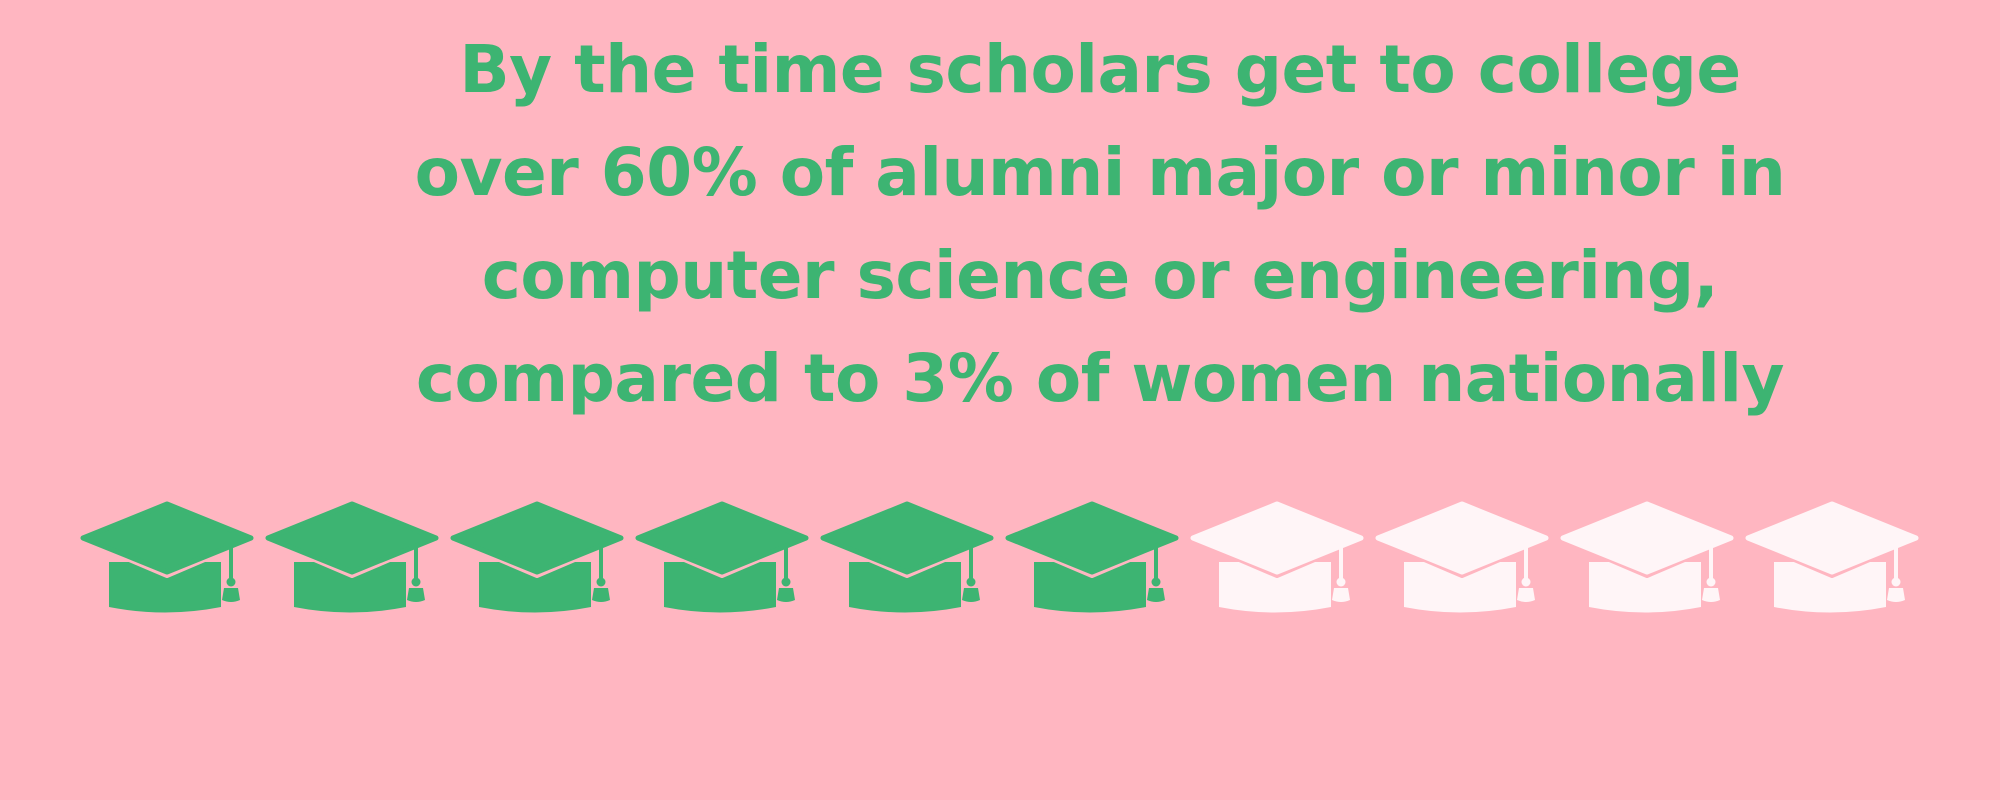  What do you see at coordinates (1100, 275) in the screenshot?
I see `headline-line-3: computer science or engineering,` at bounding box center [1100, 275].